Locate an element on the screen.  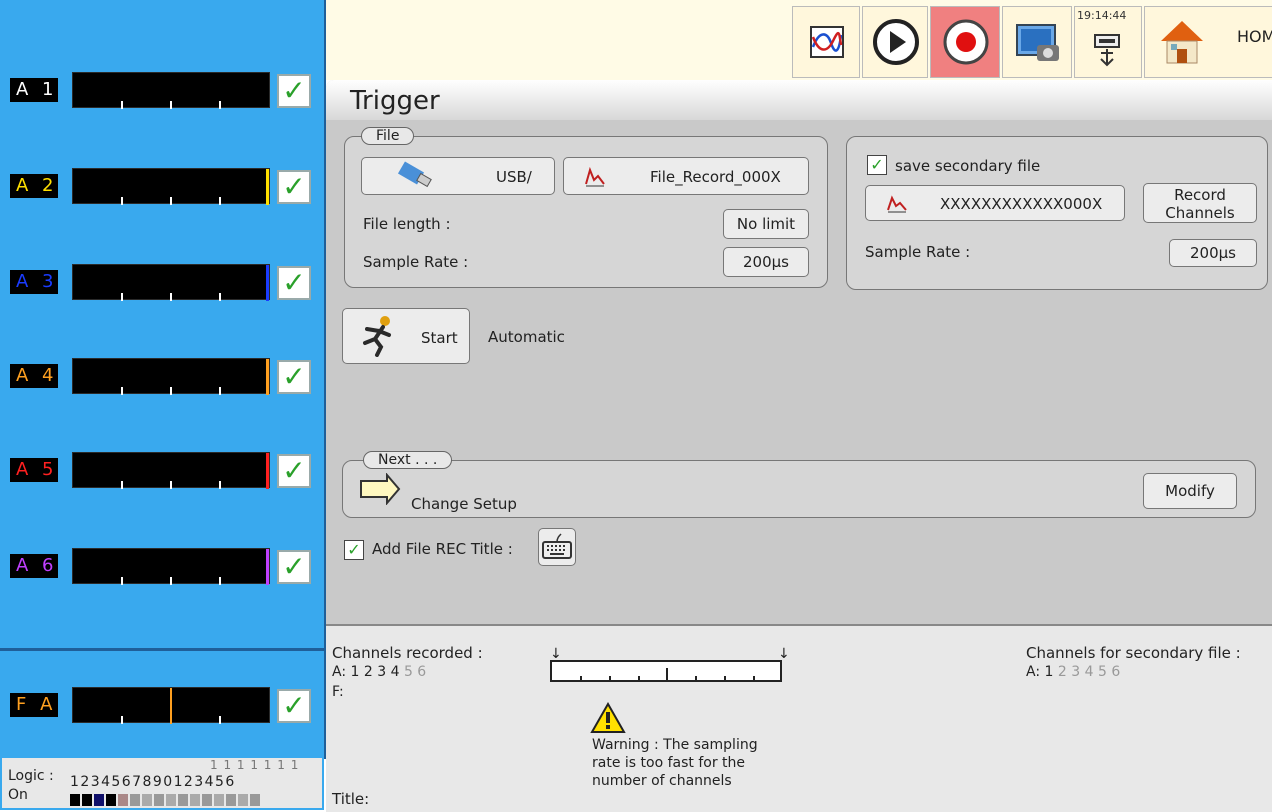
channels-recorded-list: A: 1 2 3 4 5 6 is located at coordinates (379, 672).